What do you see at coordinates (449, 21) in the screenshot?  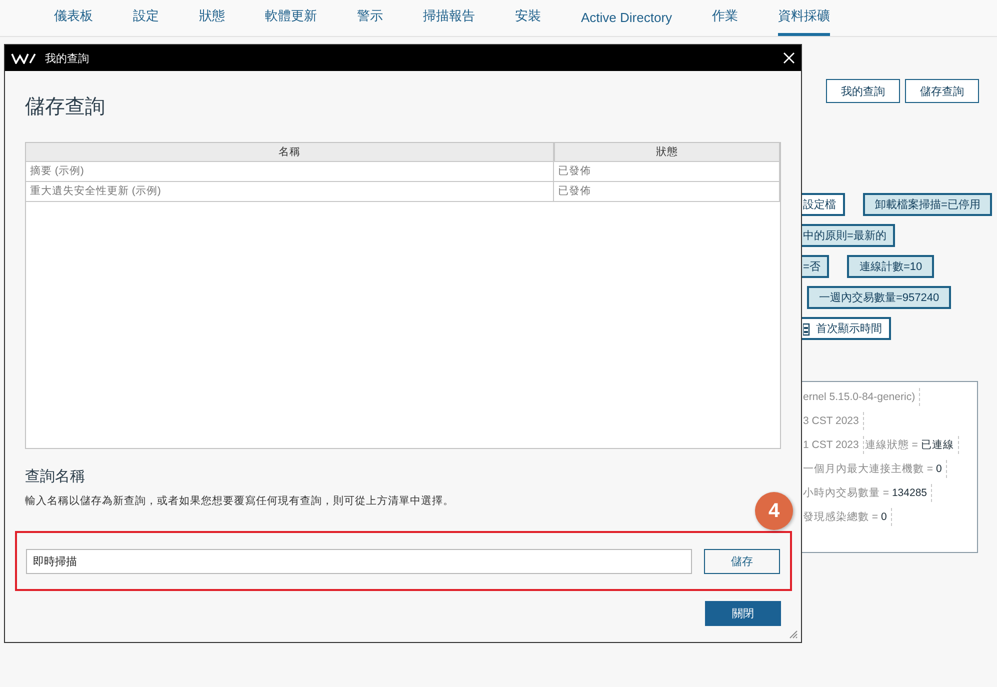 I see `nav-tab: 掃描報告` at bounding box center [449, 21].